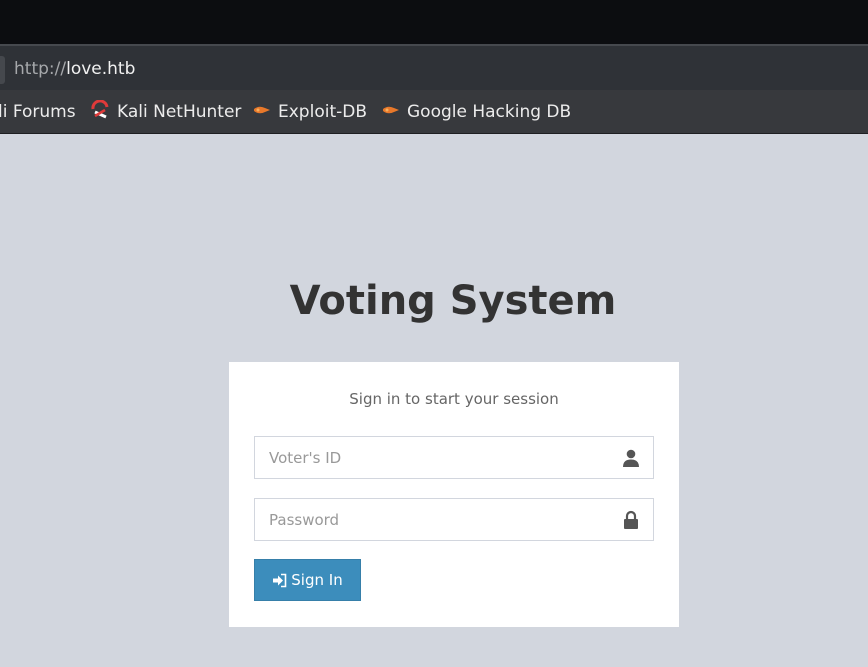 The image size is (868, 667). I want to click on sign-in-button: Sign In, so click(307, 580).